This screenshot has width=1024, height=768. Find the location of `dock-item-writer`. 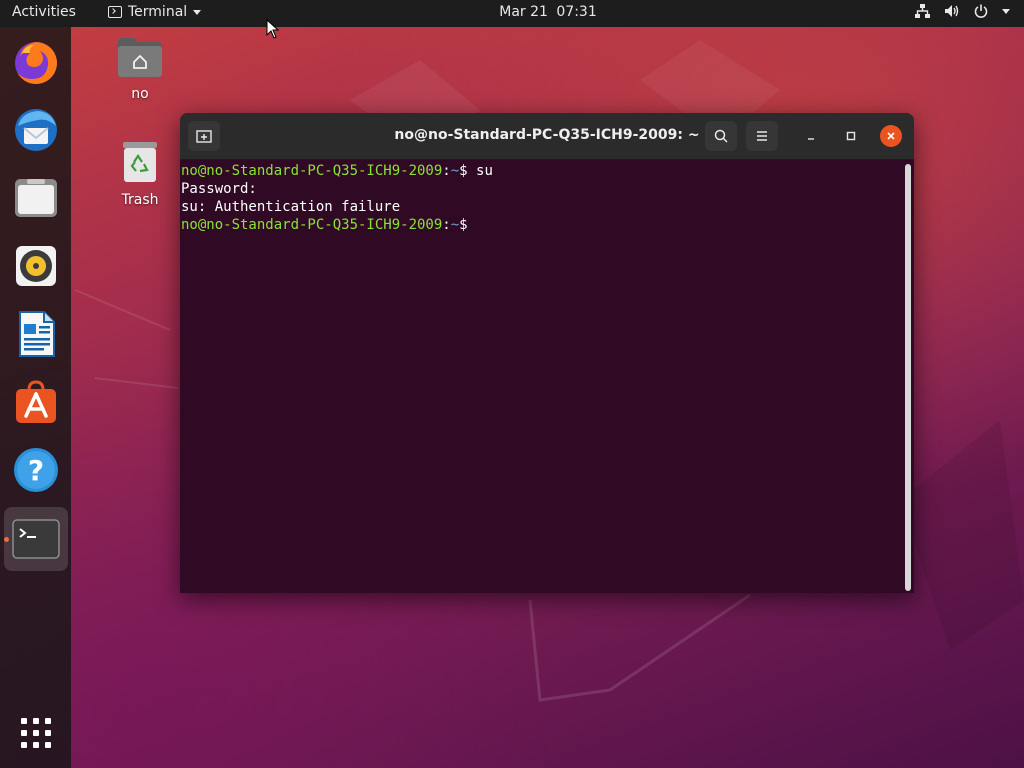

dock-item-writer is located at coordinates (36, 334).